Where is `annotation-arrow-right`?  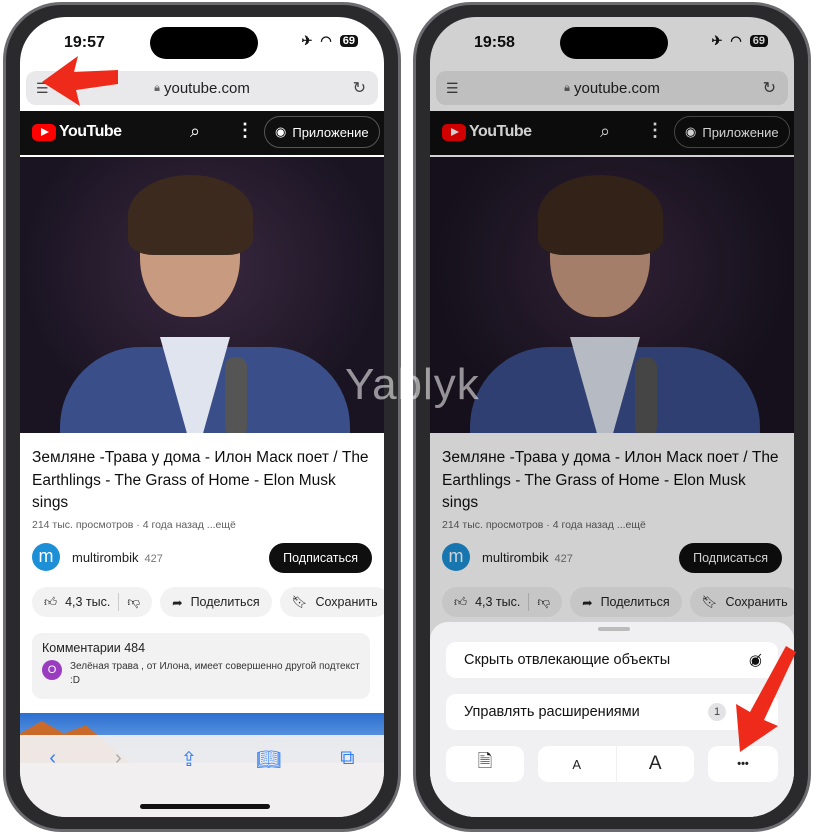
annotation-arrow-right is located at coordinates (766, 699).